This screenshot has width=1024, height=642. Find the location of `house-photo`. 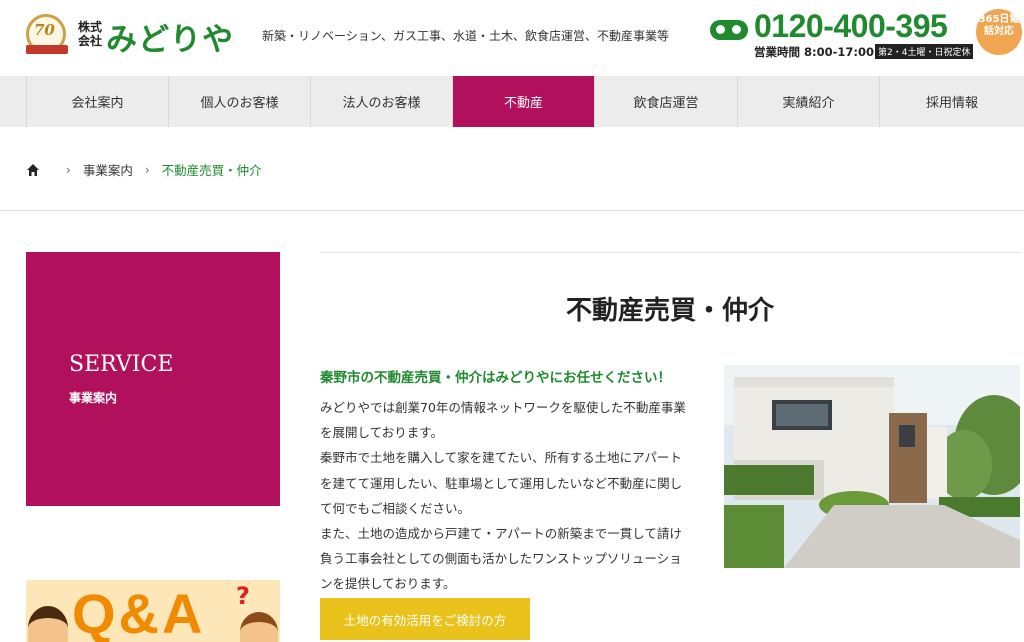

house-photo is located at coordinates (872, 466).